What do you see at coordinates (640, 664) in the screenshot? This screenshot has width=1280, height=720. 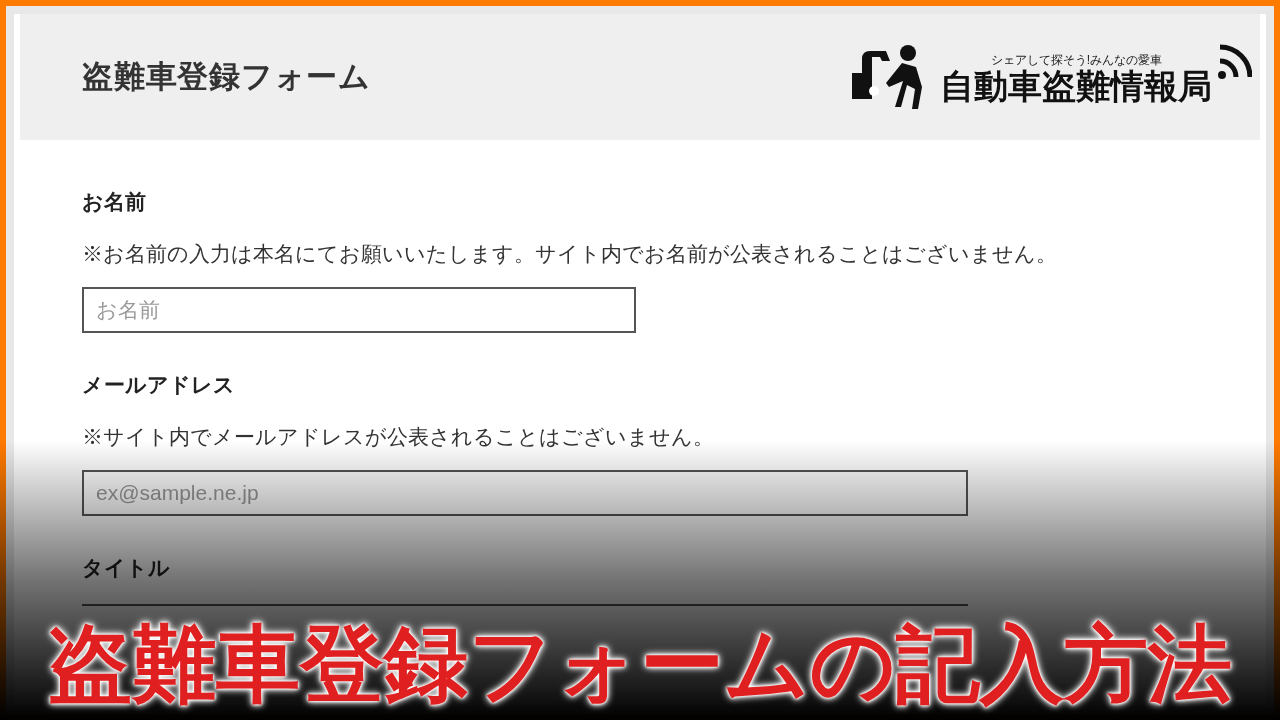 I see `banner-title: 盗難車登録フォームの記入方法` at bounding box center [640, 664].